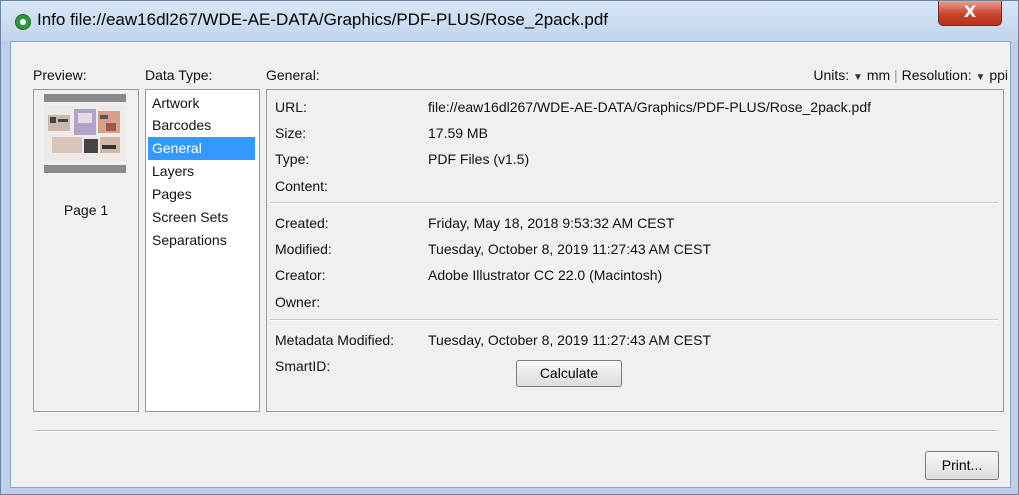 This screenshot has width=1019, height=495. Describe the element at coordinates (201, 148) in the screenshot. I see `data-type-item-general: General` at that location.